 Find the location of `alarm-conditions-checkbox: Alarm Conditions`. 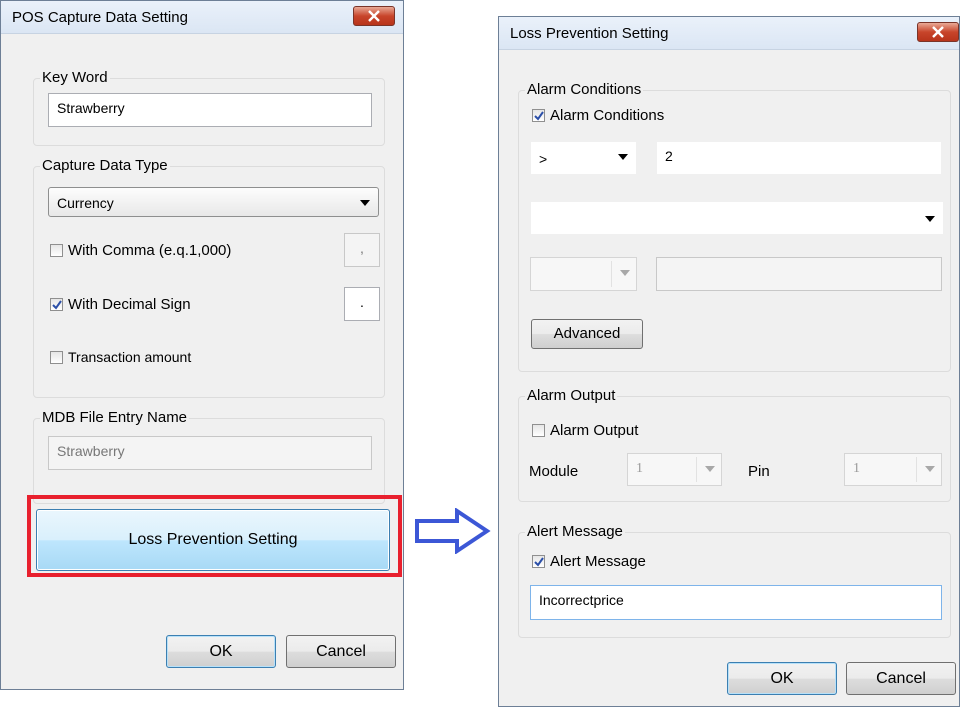

alarm-conditions-checkbox: Alarm Conditions is located at coordinates (598, 115).